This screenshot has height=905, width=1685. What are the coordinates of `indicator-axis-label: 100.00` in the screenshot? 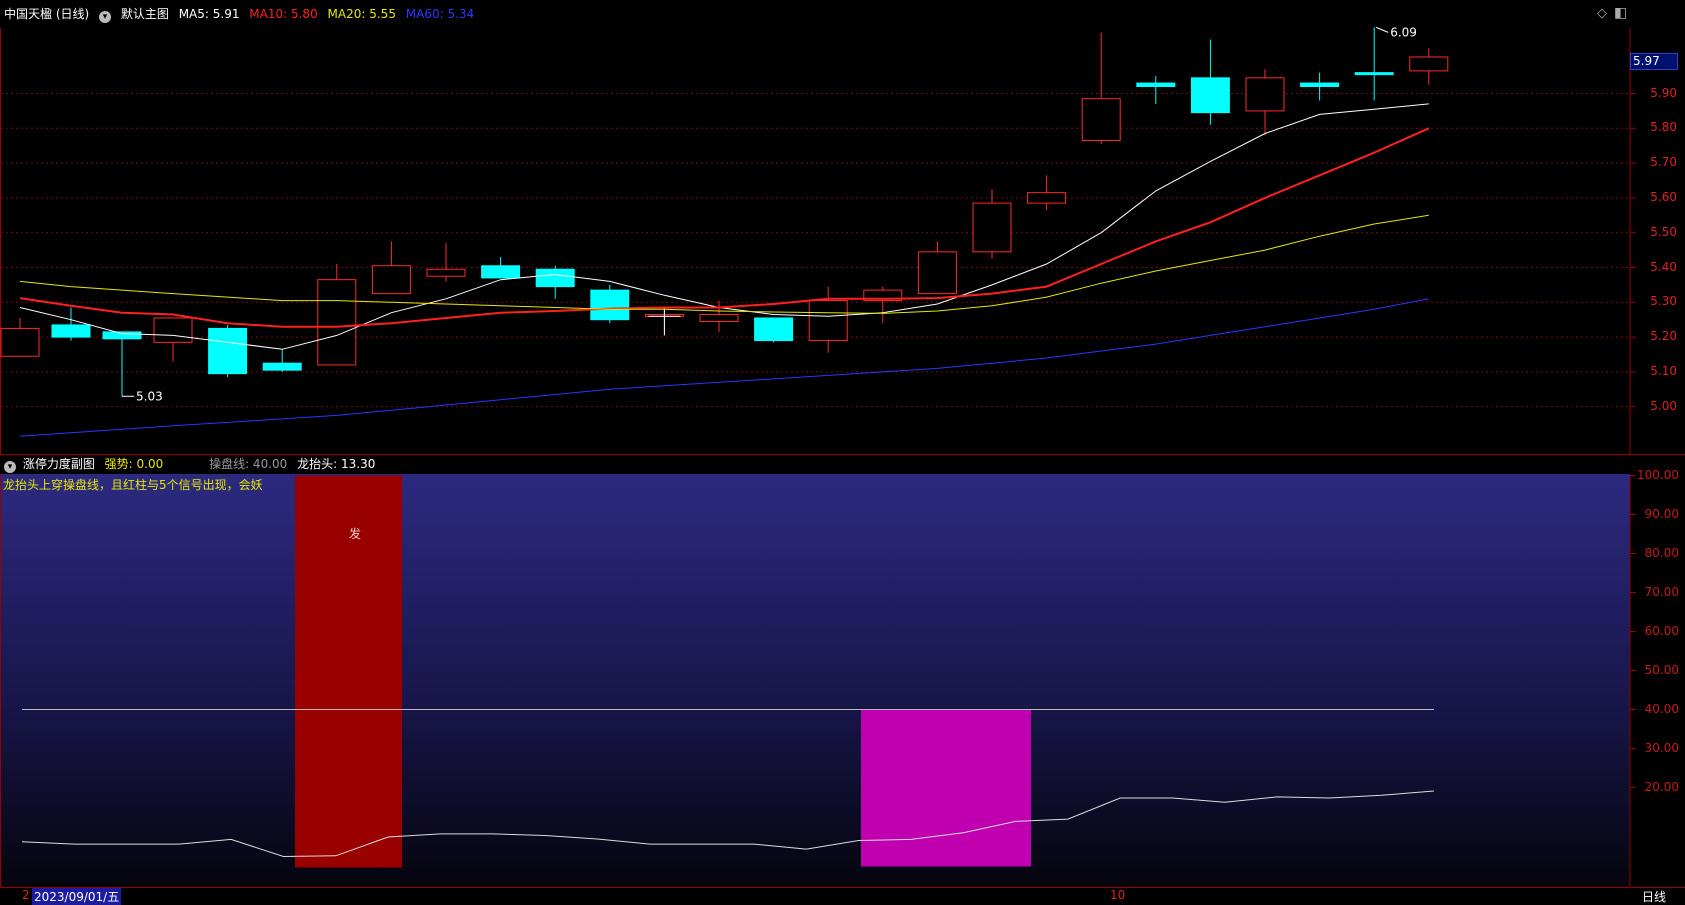 It's located at (1658, 474).